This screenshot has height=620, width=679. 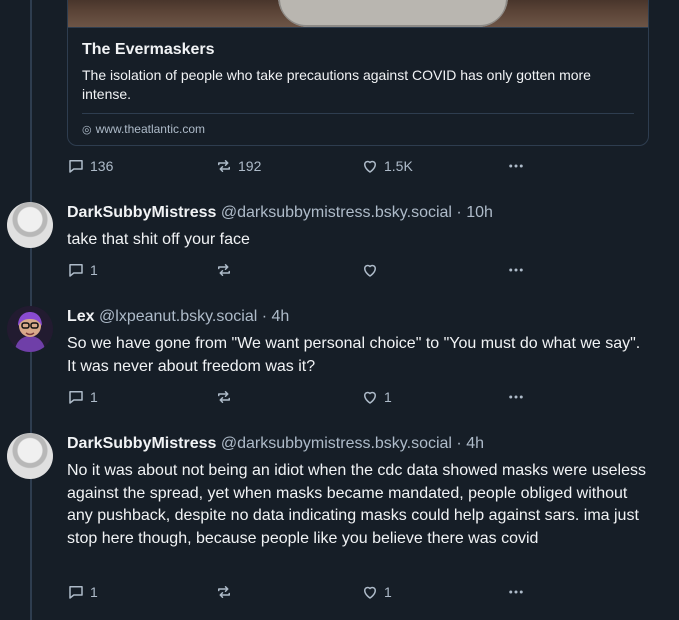 What do you see at coordinates (297, 270) in the screenshot?
I see `post-actions: 1` at bounding box center [297, 270].